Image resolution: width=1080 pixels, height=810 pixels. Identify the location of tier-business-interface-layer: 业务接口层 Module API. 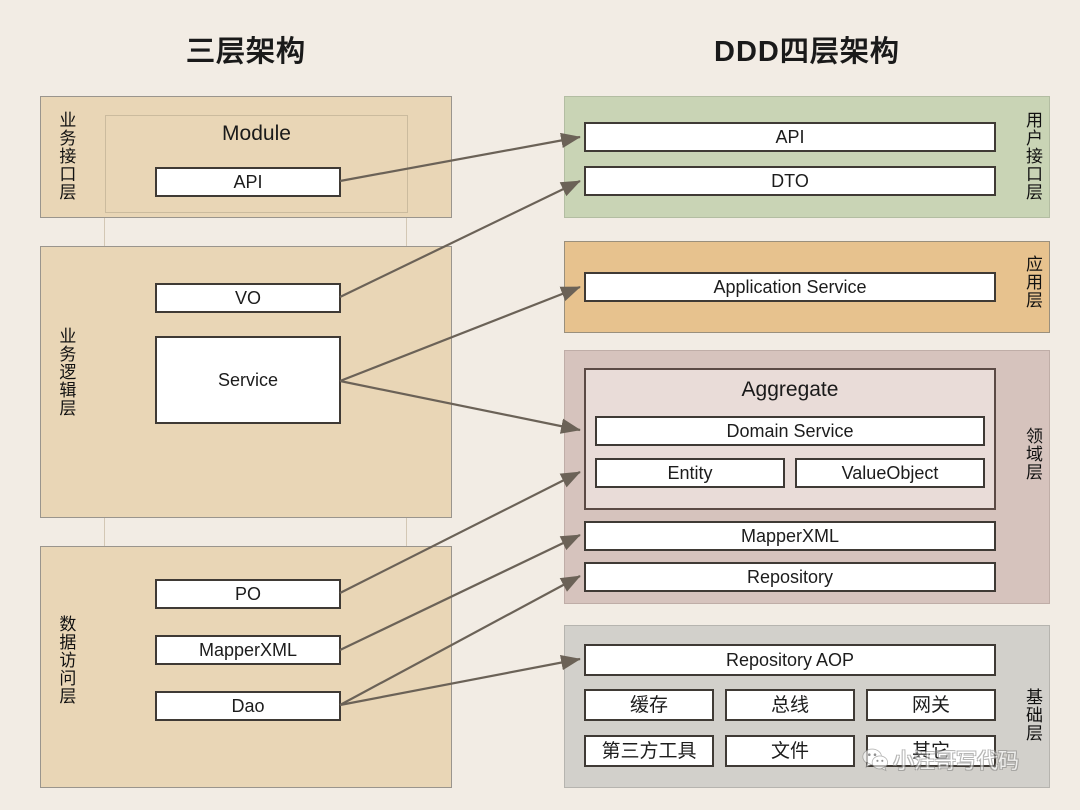
(246, 157).